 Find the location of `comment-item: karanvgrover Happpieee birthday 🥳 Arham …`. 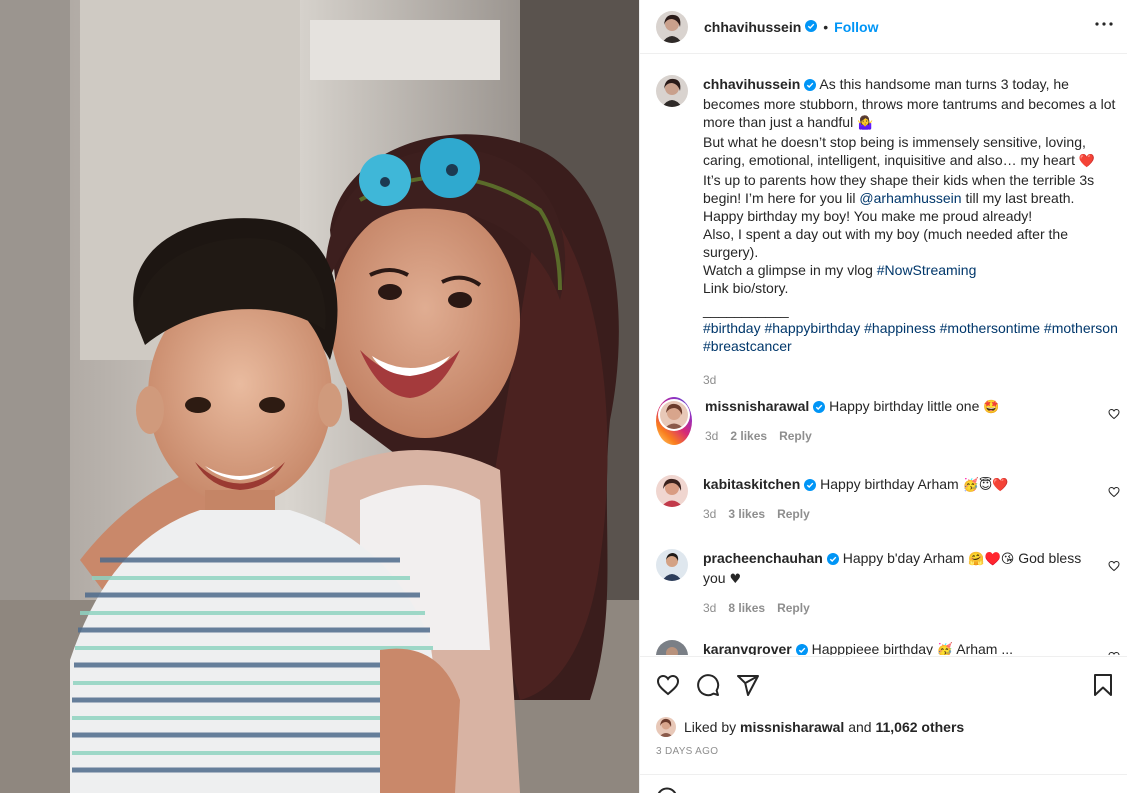

comment-item: karanvgrover Happpieee birthday 🥳 Arham … is located at coordinates (891, 647).